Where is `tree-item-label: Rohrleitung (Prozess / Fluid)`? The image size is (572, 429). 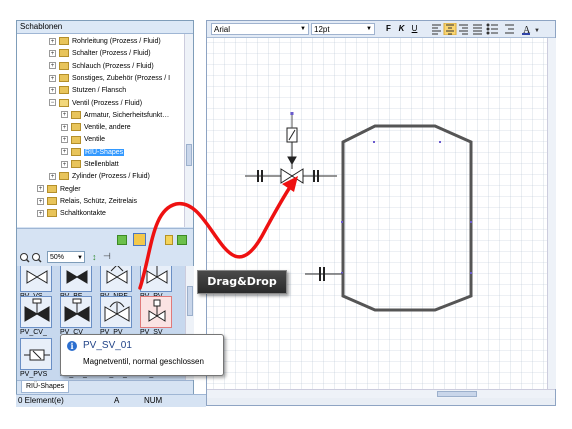 tree-item-label: Rohrleitung (Prozess / Fluid) is located at coordinates (116, 41).